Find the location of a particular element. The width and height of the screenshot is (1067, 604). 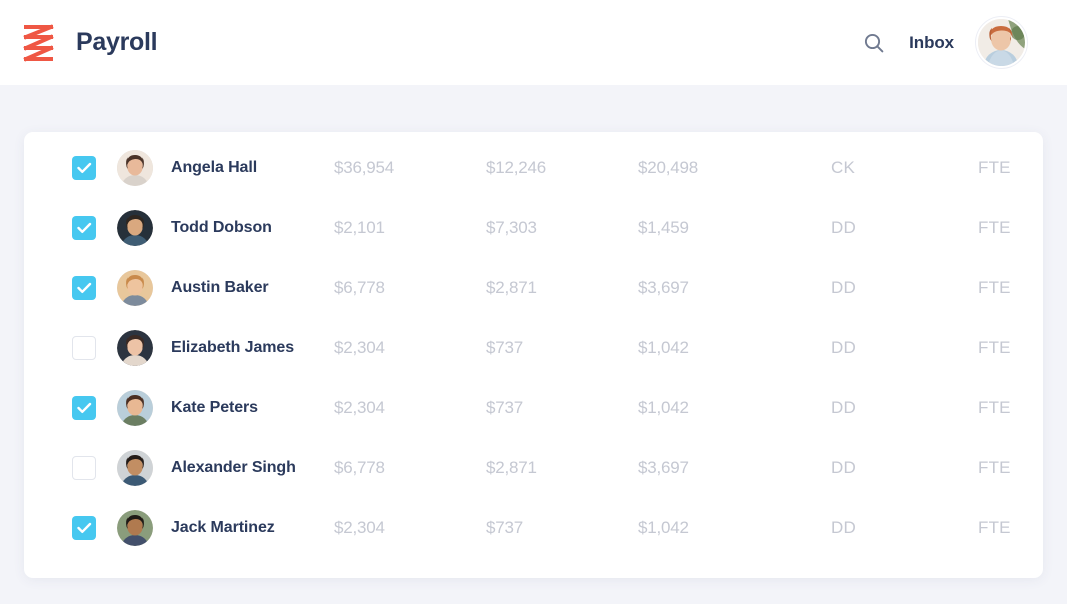

table-row: Elizabeth James $2,304 $737 $1,042 DD FTE is located at coordinates (533, 348).